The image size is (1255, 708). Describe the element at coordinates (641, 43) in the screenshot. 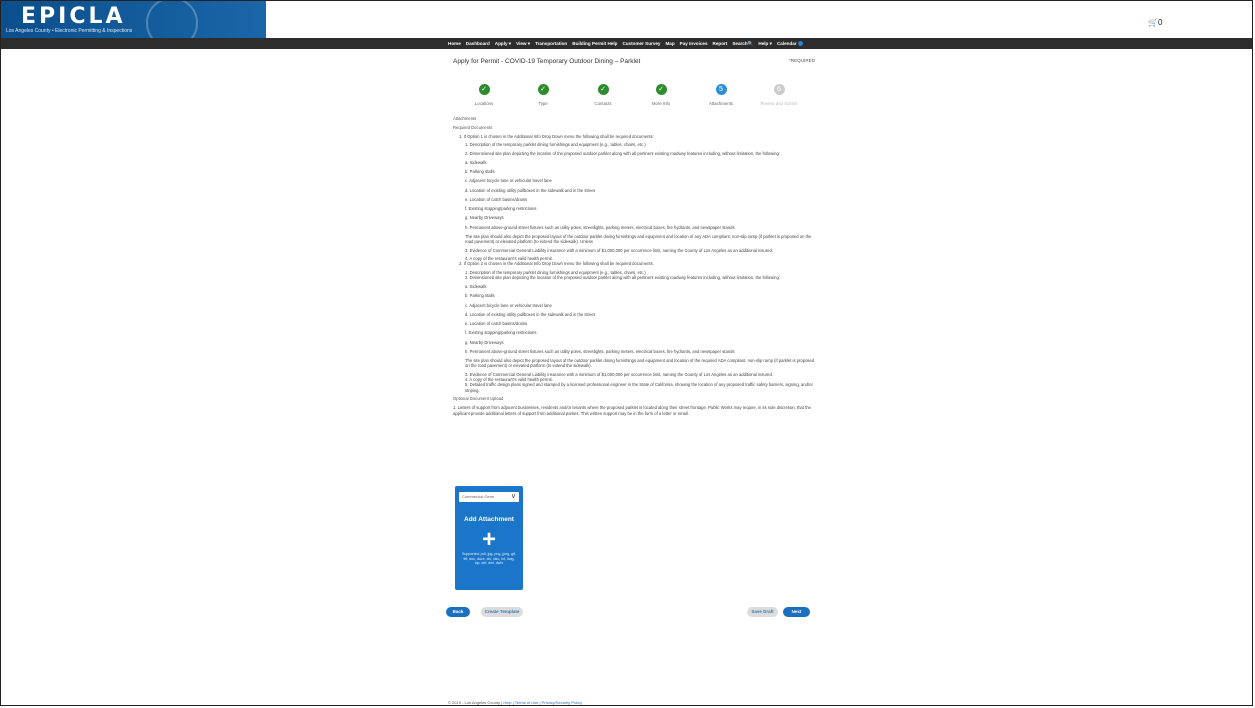

I see `nav-customer-survey: Customer Survey` at that location.